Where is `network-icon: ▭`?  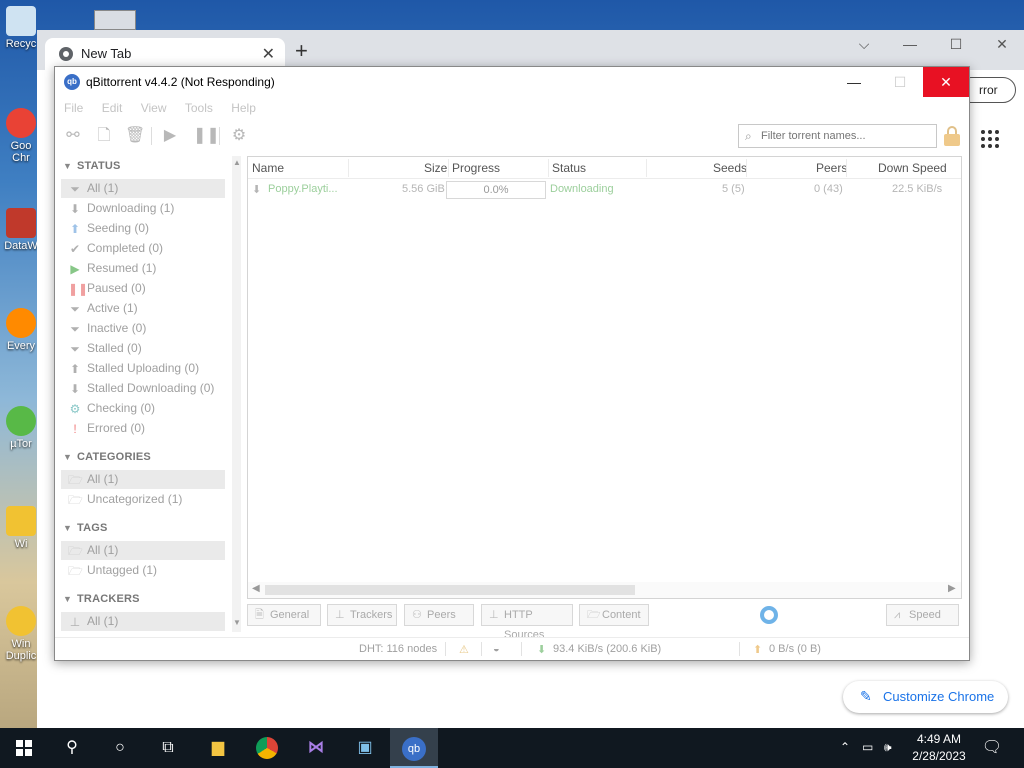 network-icon: ▭ is located at coordinates (867, 747).